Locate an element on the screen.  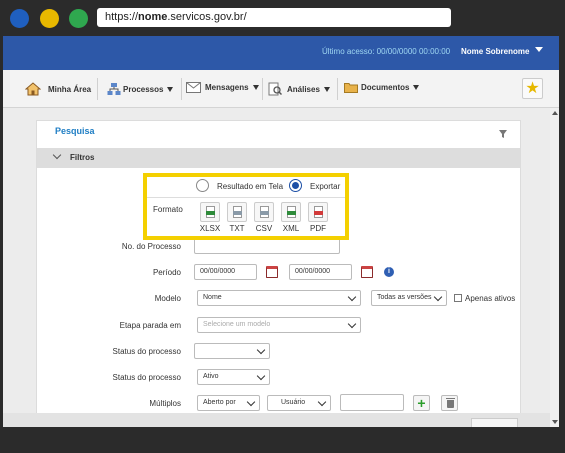
format-pdf-button is located at coordinates (318, 212).